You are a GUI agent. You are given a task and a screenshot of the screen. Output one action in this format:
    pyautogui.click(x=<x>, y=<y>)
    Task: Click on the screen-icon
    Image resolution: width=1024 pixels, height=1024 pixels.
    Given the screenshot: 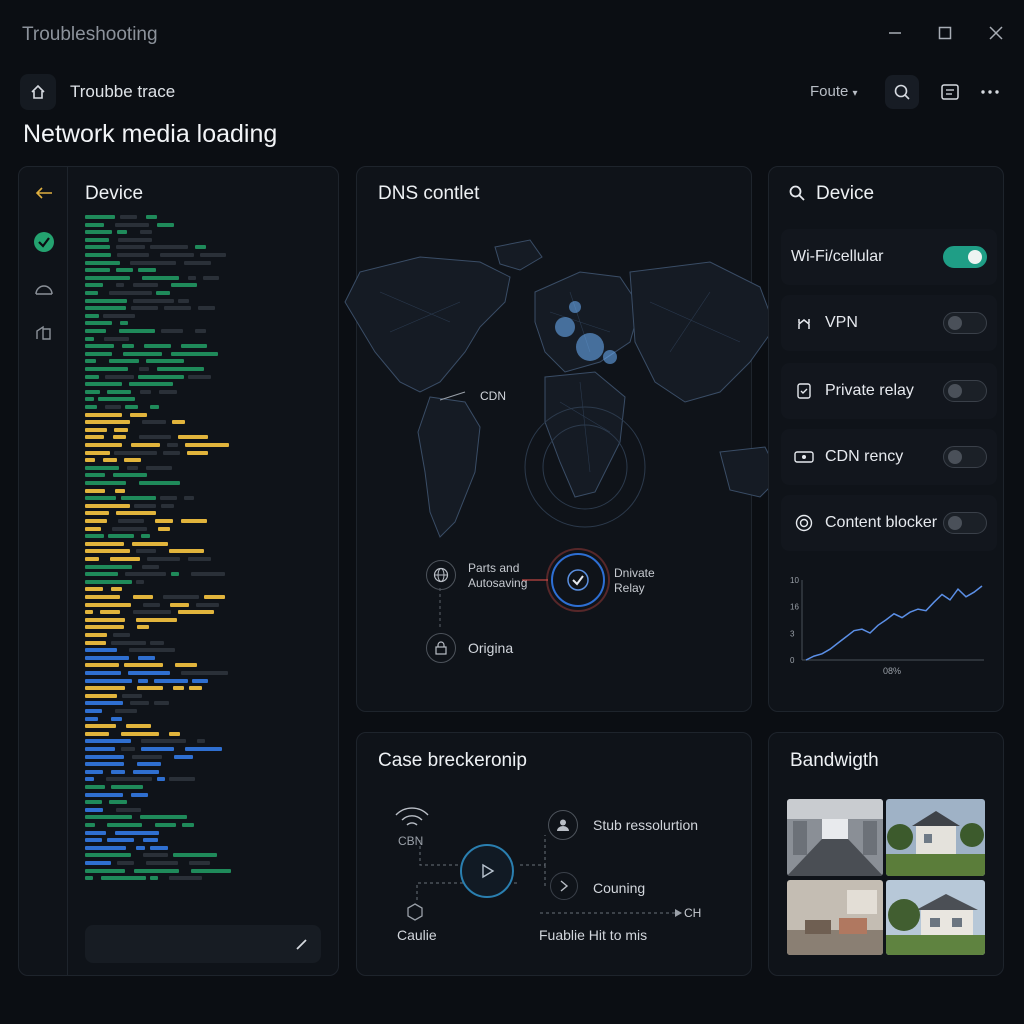 What is the action you would take?
    pyautogui.click(x=950, y=92)
    